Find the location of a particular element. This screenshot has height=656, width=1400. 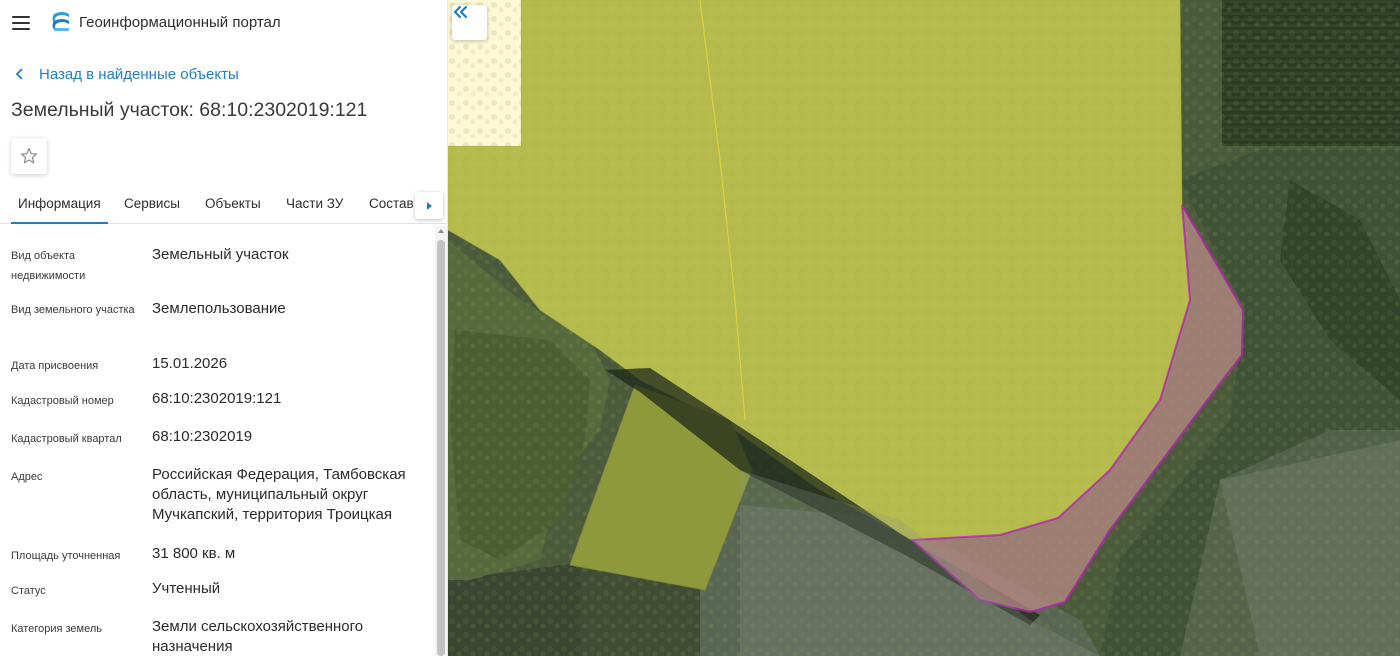

status-value: Учтенный is located at coordinates (186, 588).